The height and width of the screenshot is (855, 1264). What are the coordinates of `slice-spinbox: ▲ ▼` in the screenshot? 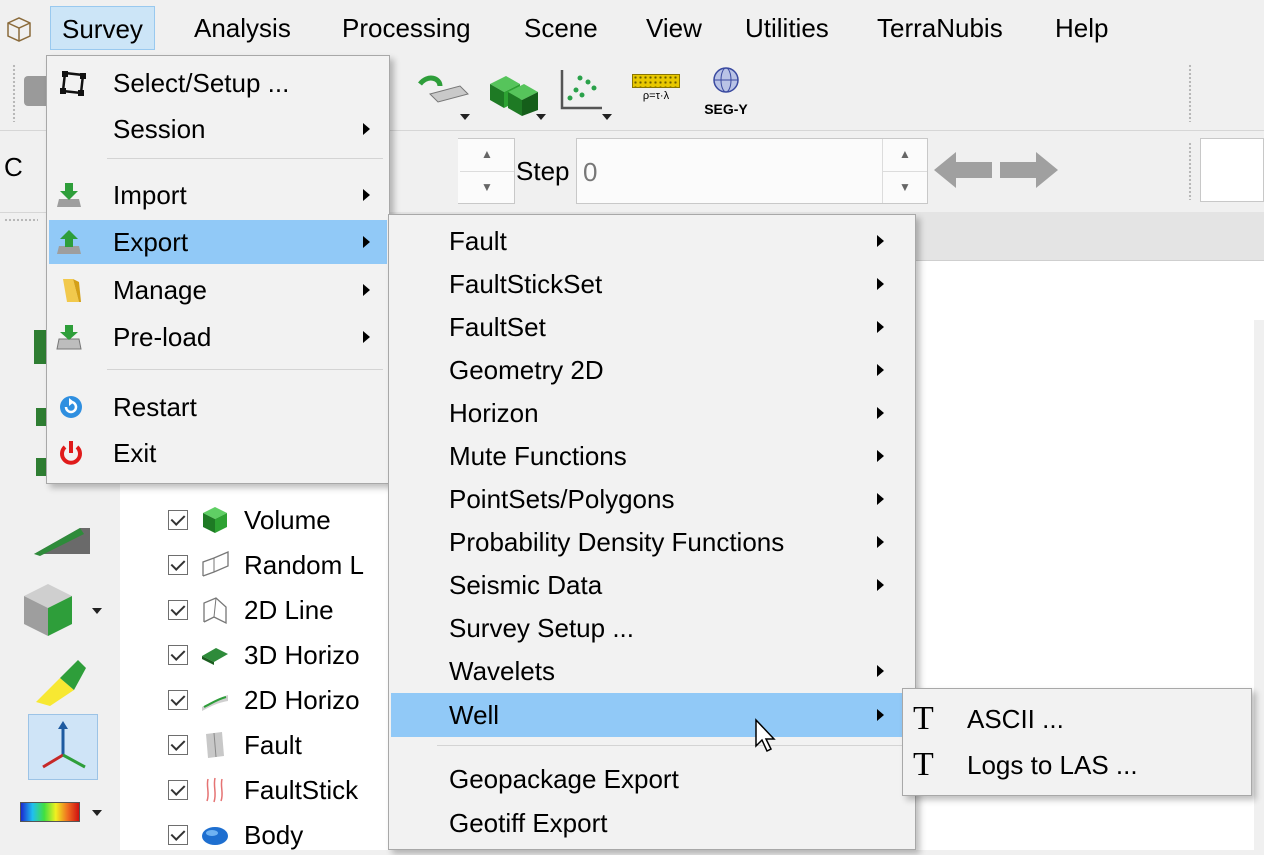 It's located at (486, 171).